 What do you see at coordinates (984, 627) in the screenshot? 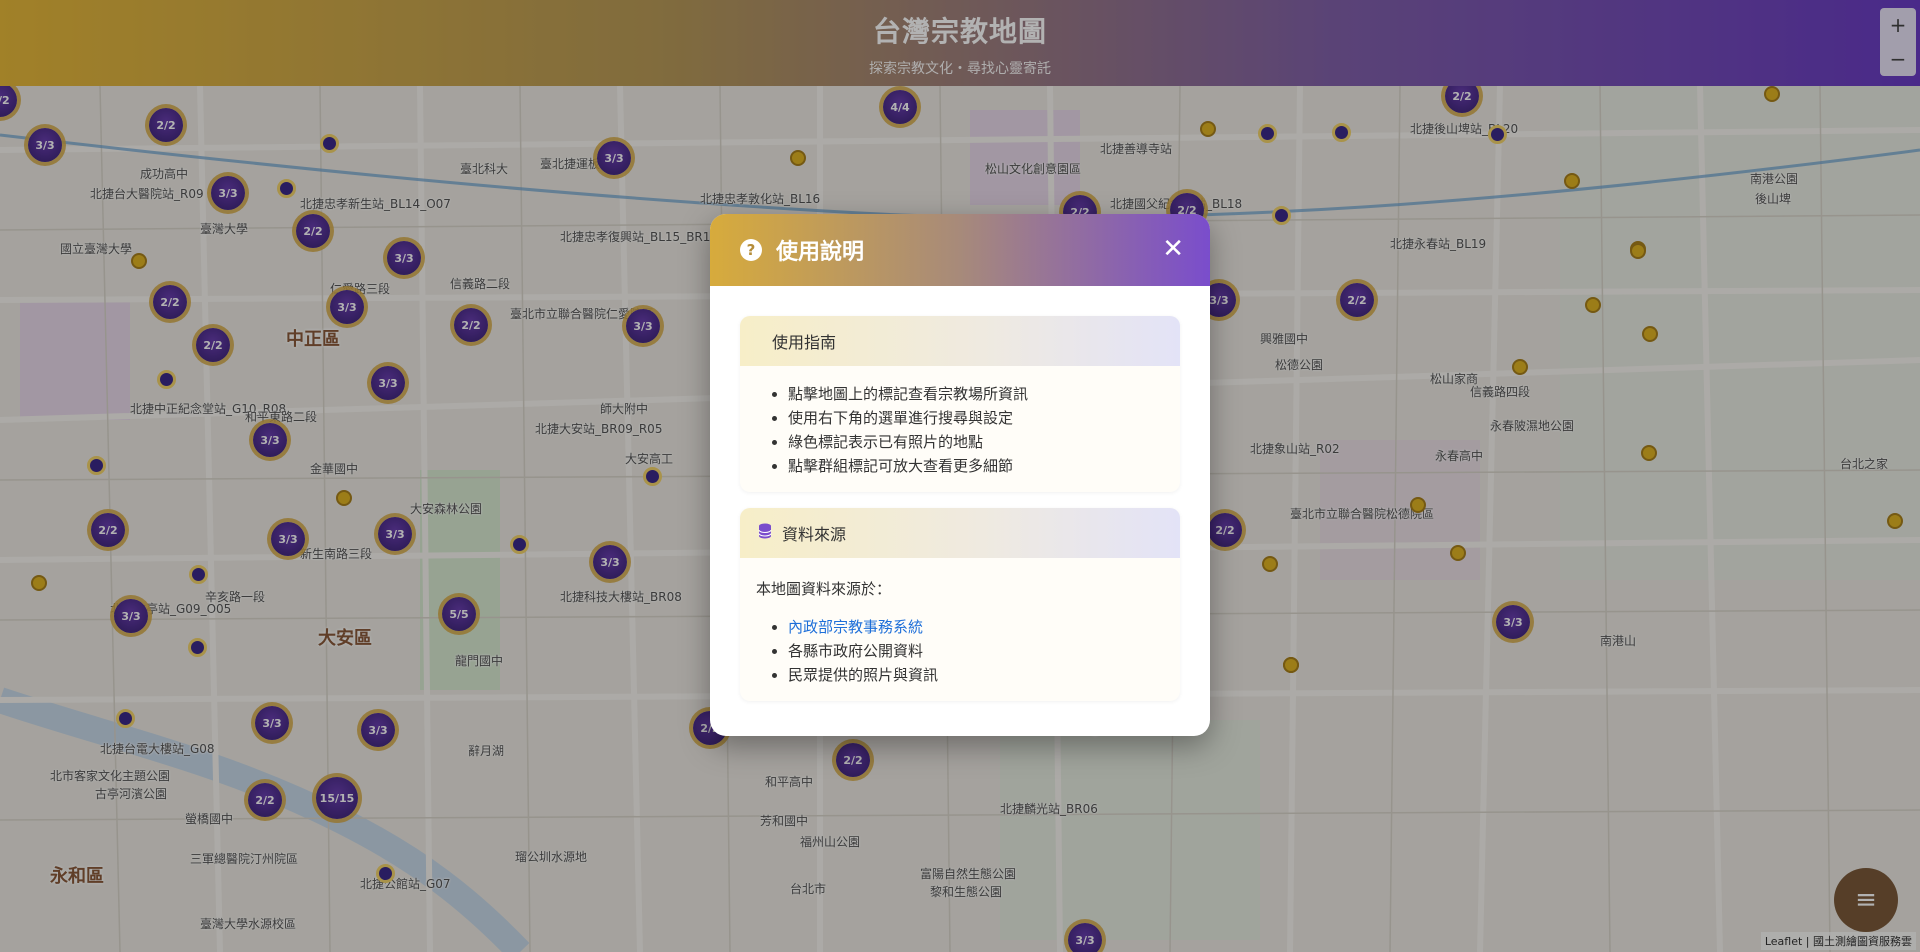
I see `list-item: 內政部宗教事務系統` at bounding box center [984, 627].